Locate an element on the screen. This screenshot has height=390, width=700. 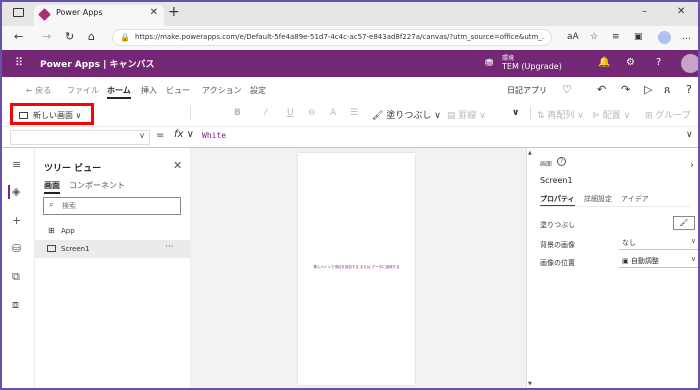
scroll-up-icon: ▲ is located at coordinates (530, 153).